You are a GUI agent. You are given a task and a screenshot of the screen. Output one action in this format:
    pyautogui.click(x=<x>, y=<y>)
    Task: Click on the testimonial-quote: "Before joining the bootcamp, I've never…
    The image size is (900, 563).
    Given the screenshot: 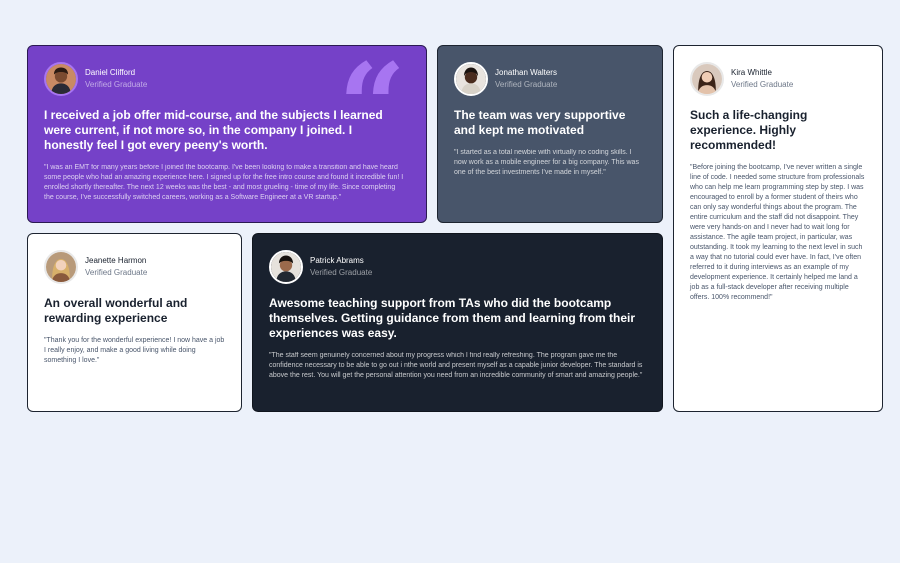 What is the action you would take?
    pyautogui.click(x=777, y=232)
    